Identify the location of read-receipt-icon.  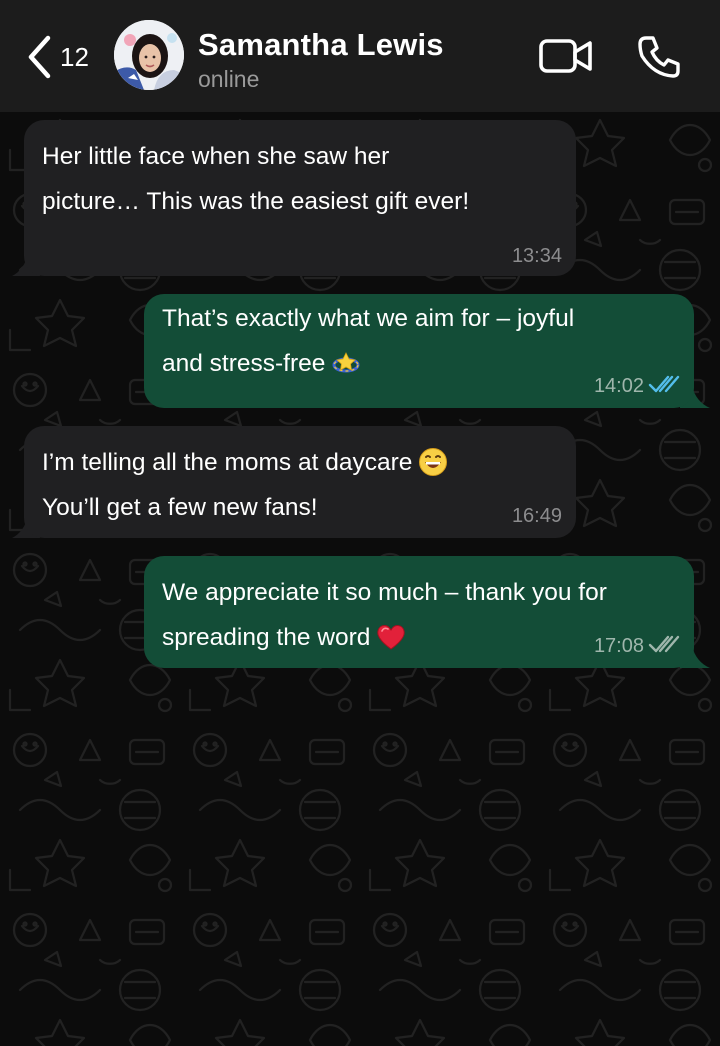
(664, 384).